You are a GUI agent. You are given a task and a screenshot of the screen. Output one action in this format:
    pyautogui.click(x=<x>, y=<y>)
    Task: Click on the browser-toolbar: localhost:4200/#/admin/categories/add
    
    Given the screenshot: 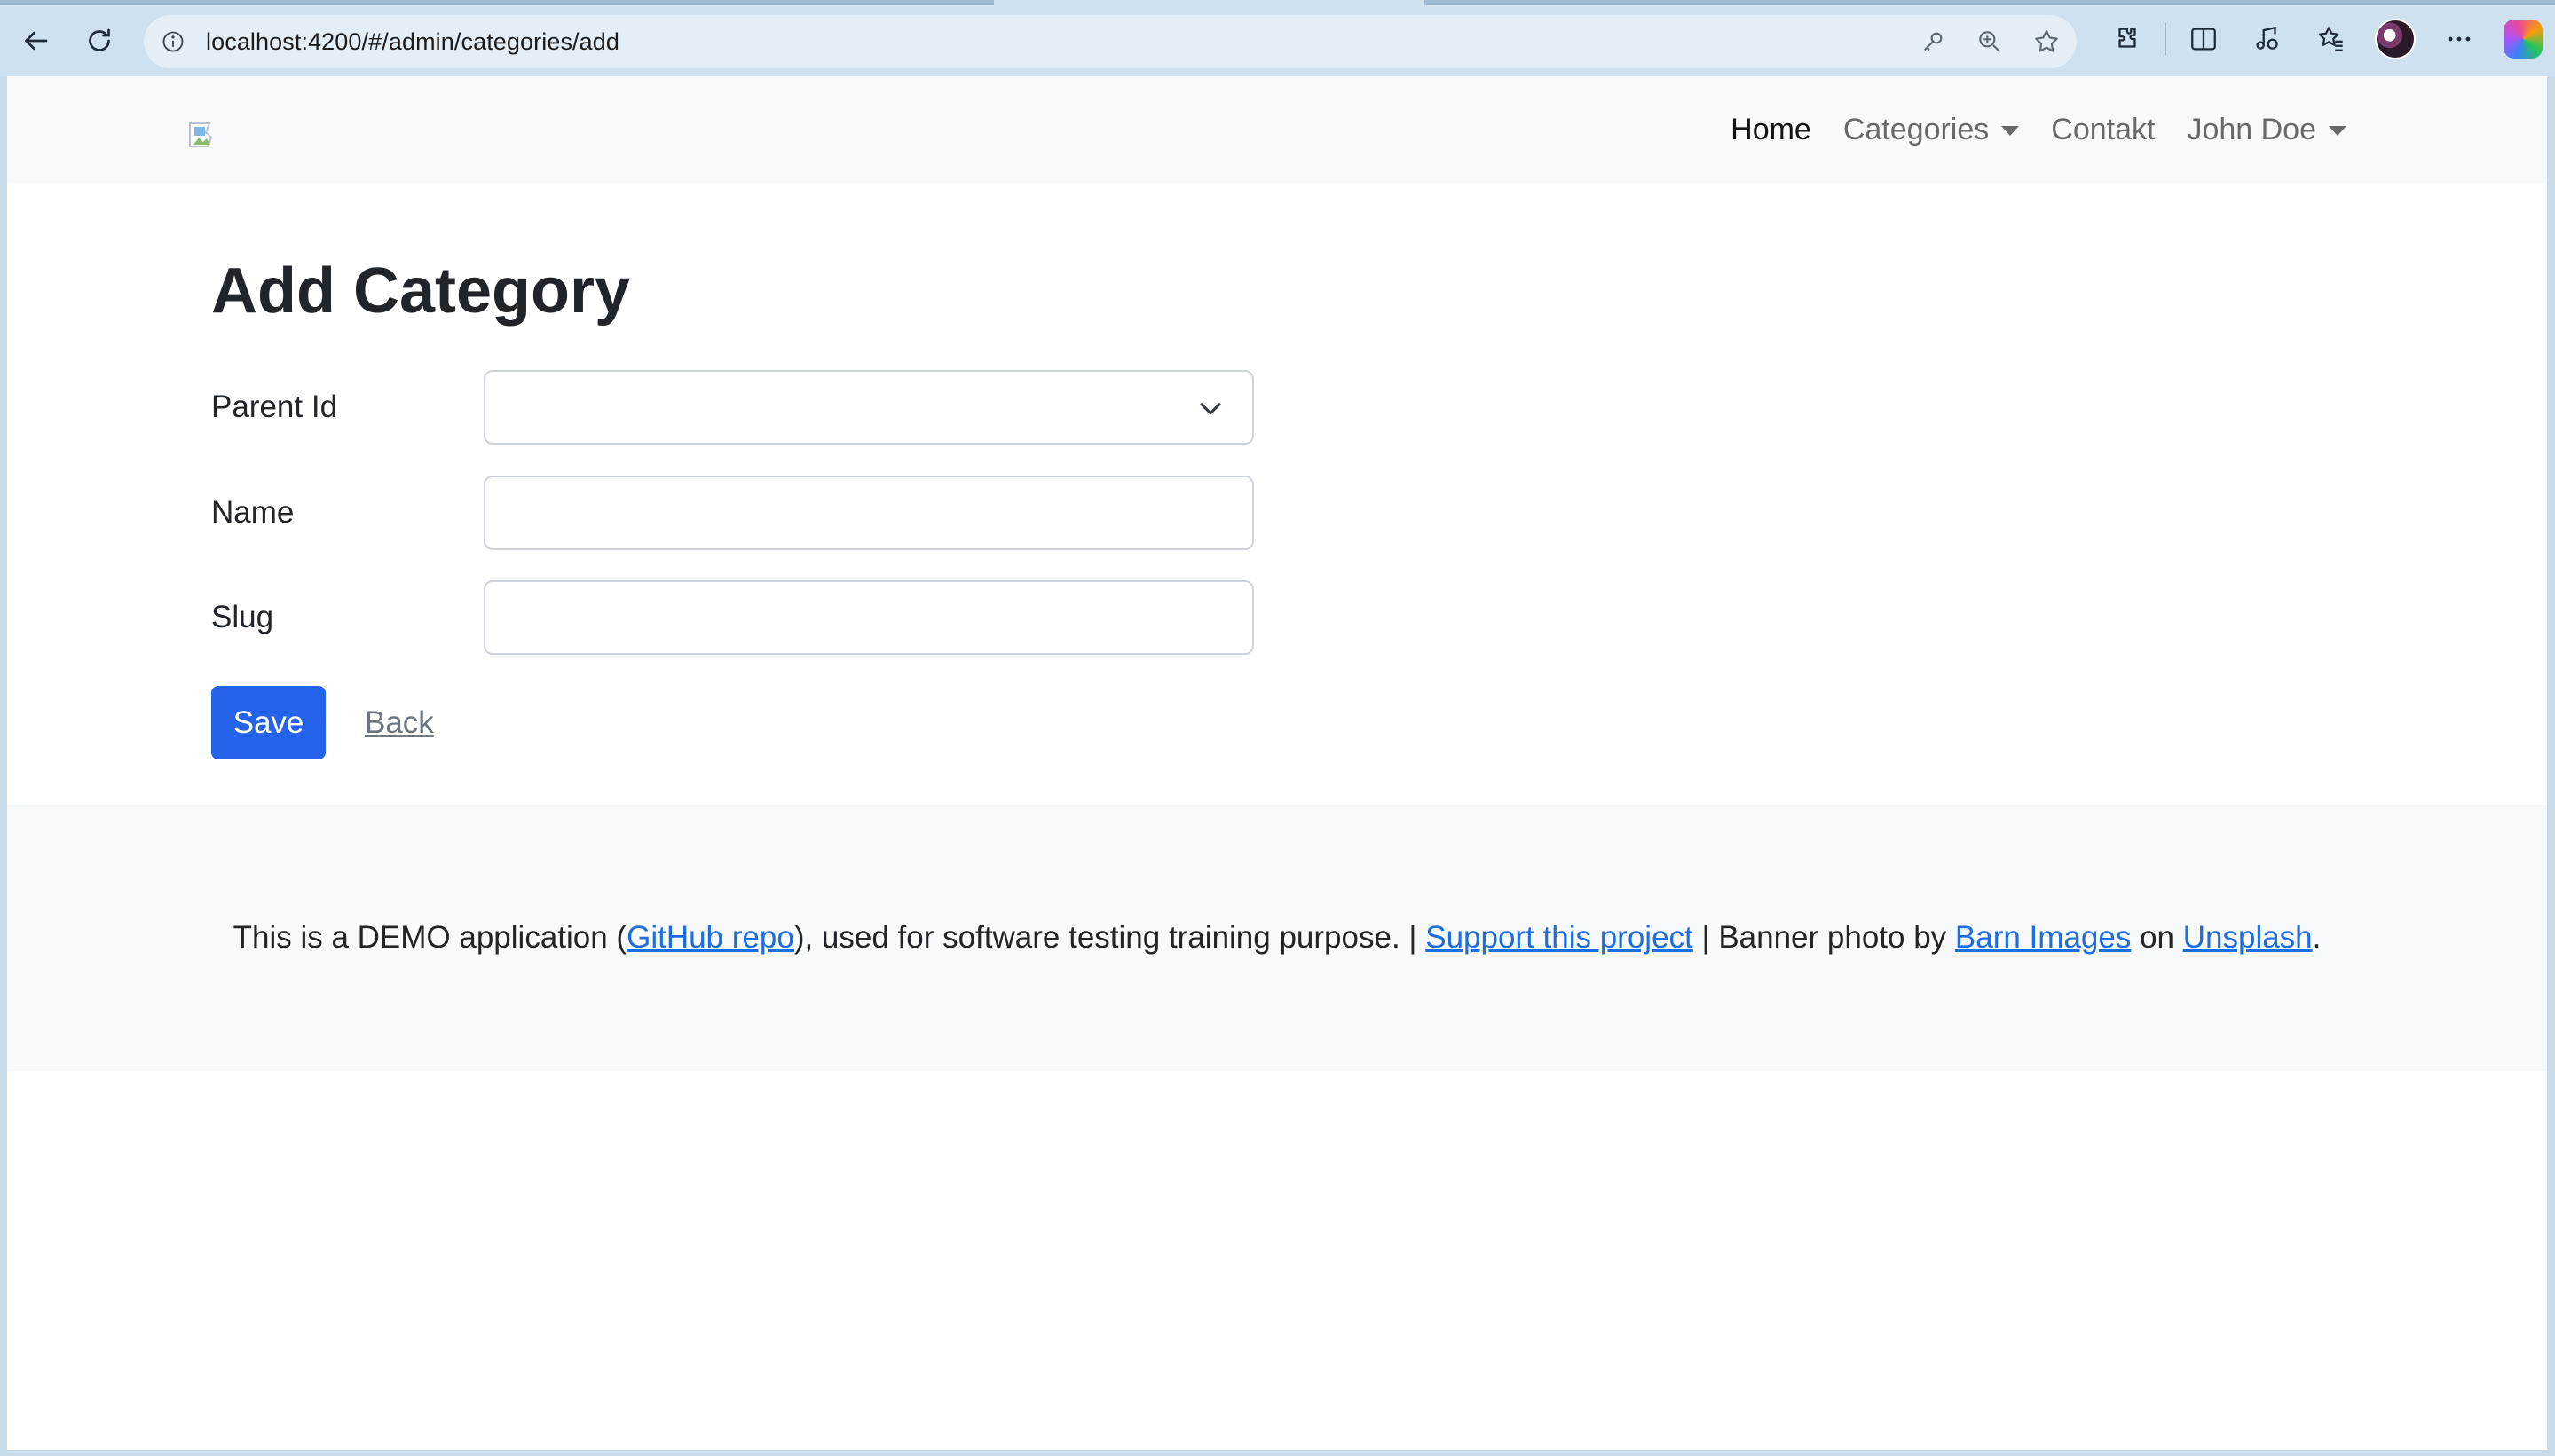 What is the action you would take?
    pyautogui.click(x=1277, y=38)
    